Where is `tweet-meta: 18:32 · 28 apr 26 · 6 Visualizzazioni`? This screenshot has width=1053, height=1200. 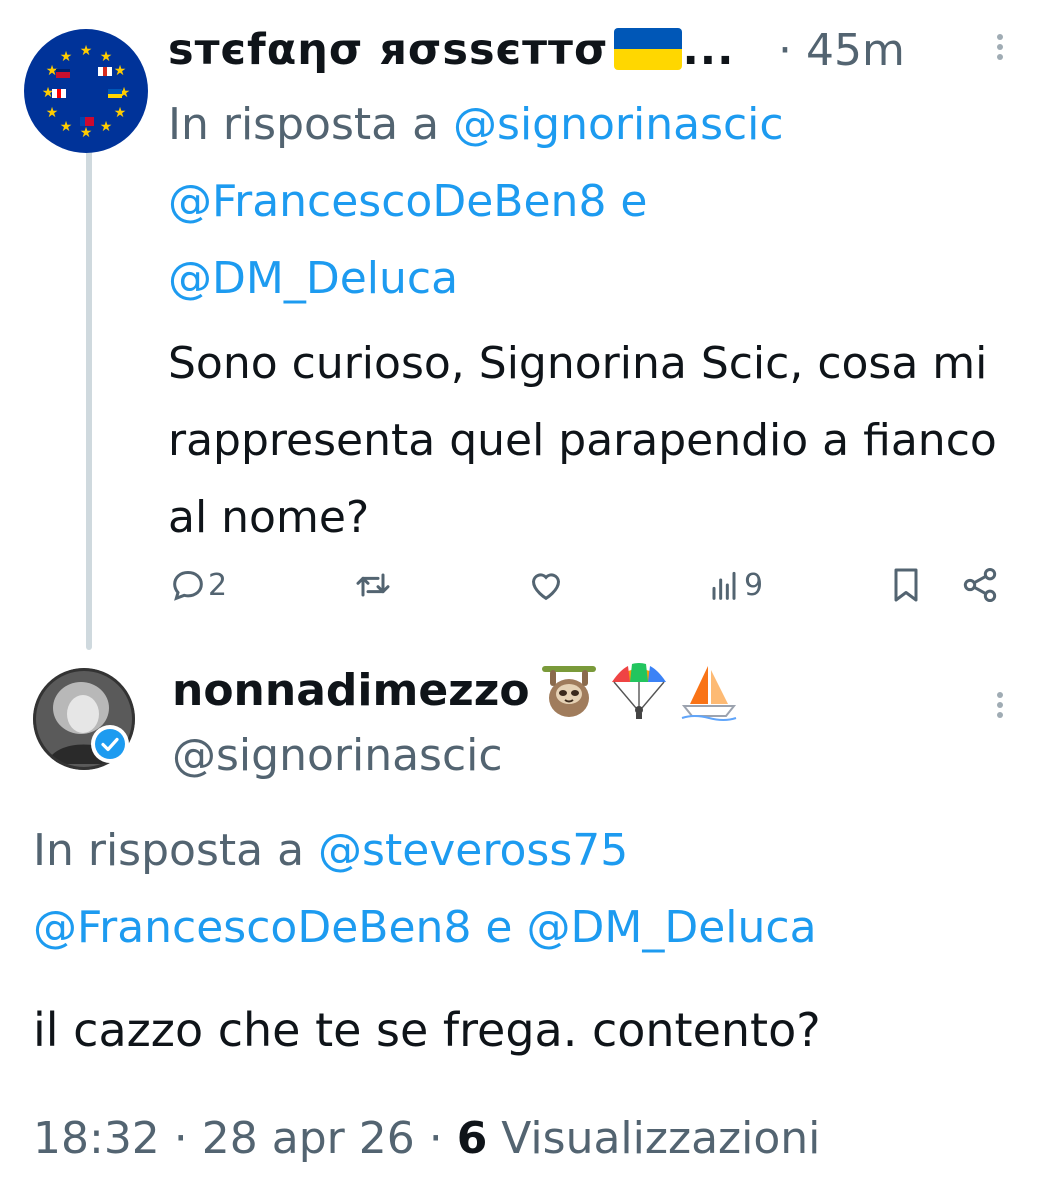
tweet-meta: 18:32 · 28 apr 26 · 6 Visualizzazioni is located at coordinates (426, 1139).